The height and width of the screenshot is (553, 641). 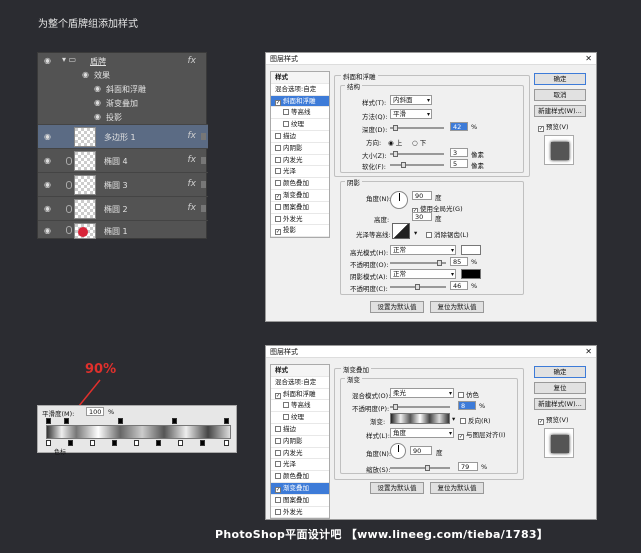 I want to click on scale-slider, so click(x=420, y=468).